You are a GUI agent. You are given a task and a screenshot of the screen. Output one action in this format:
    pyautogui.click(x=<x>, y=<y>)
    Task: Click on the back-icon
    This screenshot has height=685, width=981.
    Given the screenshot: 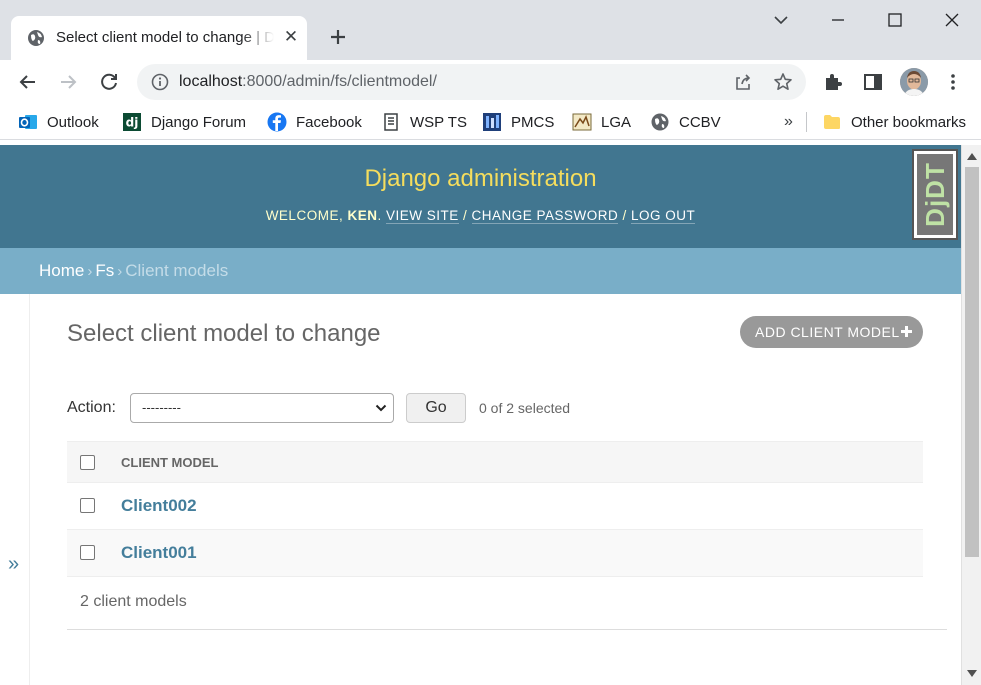 What is the action you would take?
    pyautogui.click(x=28, y=82)
    